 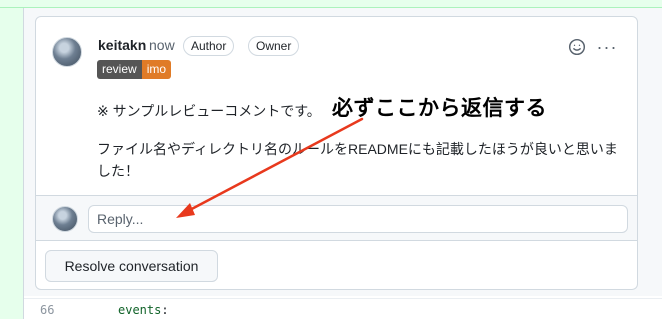 What do you see at coordinates (165, 310) in the screenshot?
I see `code-colon: :` at bounding box center [165, 310].